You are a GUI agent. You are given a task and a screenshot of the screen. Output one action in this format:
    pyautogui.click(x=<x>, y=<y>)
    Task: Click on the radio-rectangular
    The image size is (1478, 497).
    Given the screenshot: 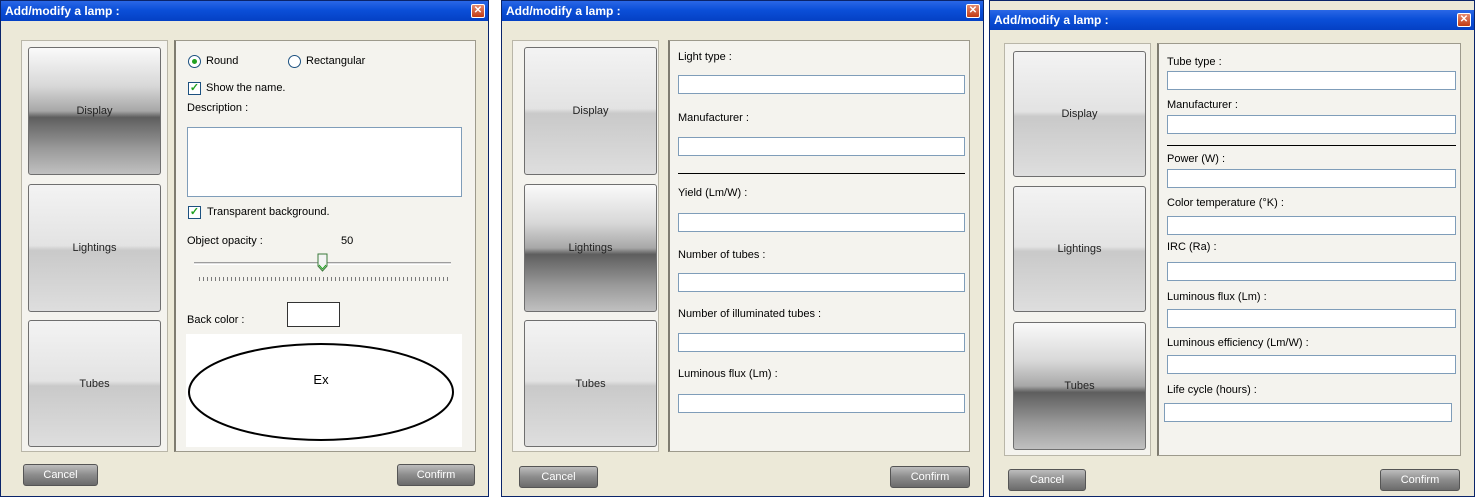 What is the action you would take?
    pyautogui.click(x=294, y=61)
    